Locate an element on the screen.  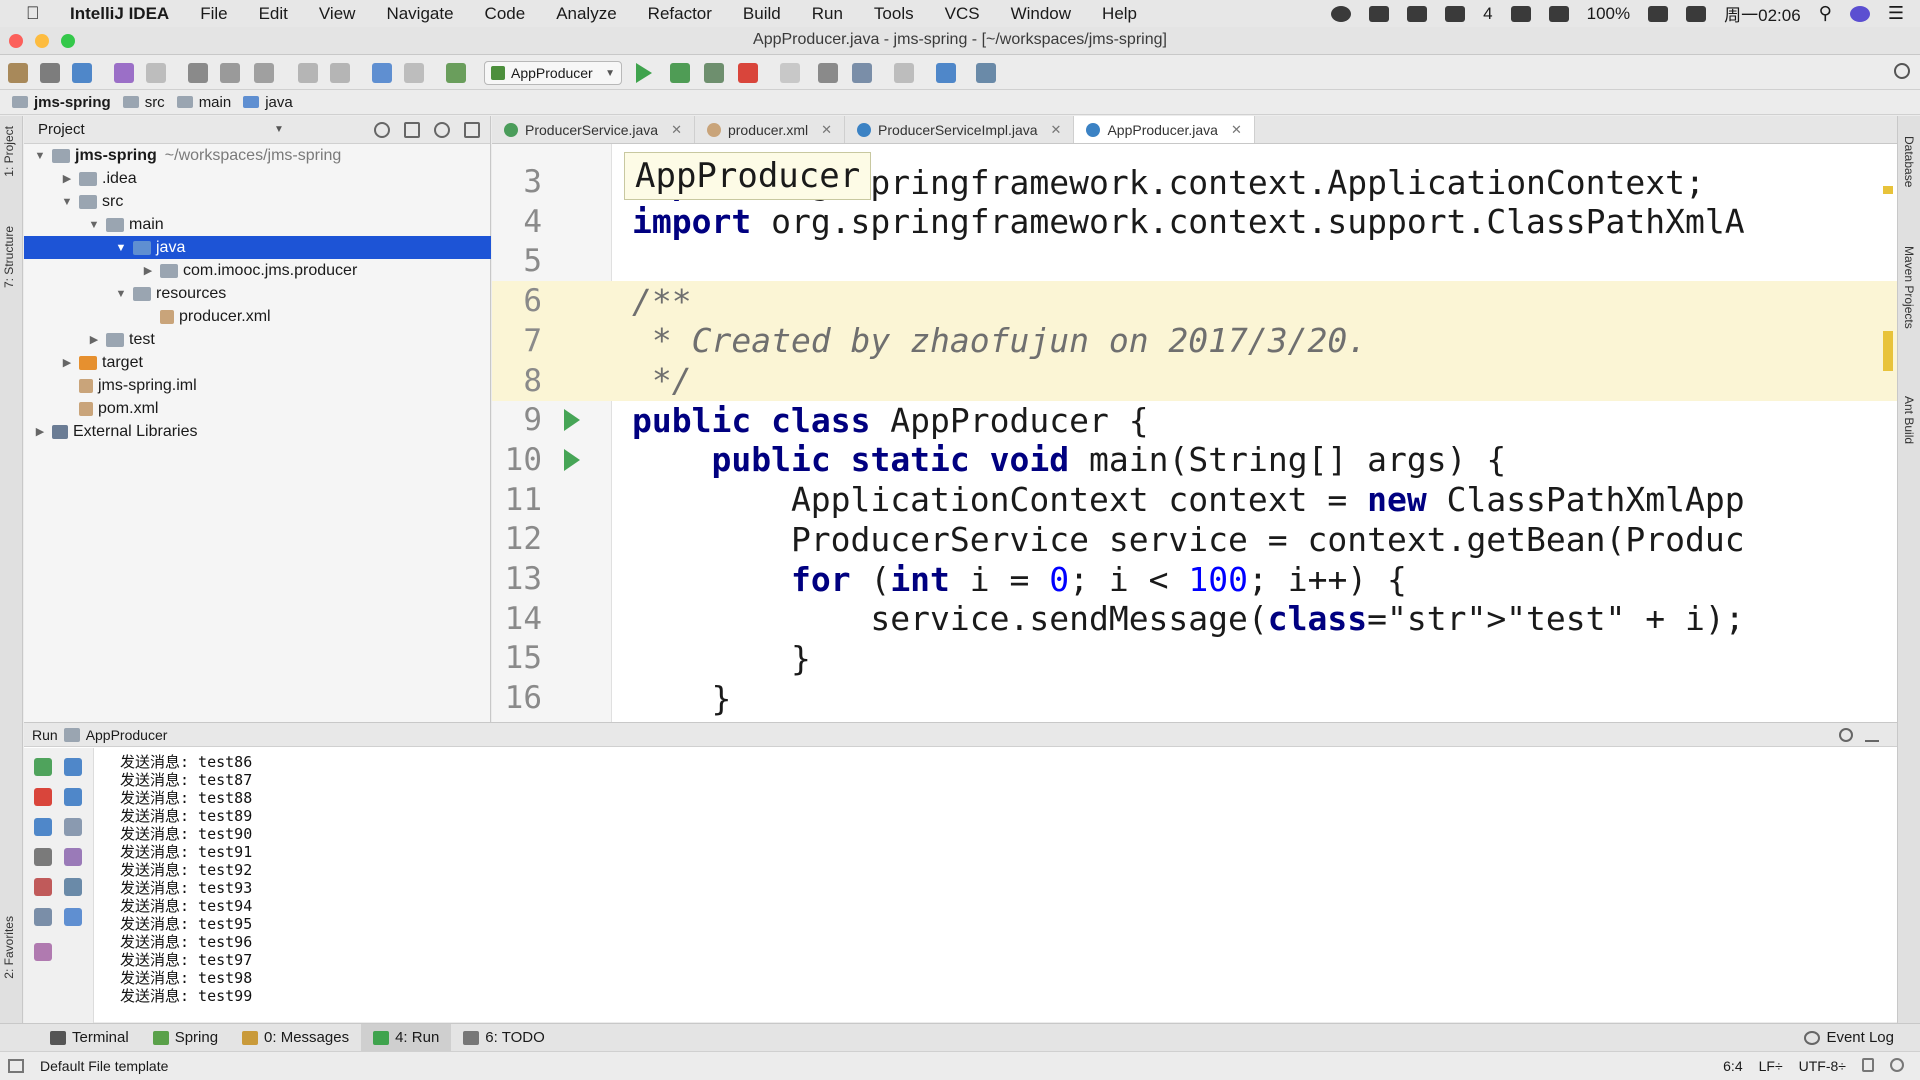
menubar-clock: 周一02:06 is located at coordinates (1762, 13).